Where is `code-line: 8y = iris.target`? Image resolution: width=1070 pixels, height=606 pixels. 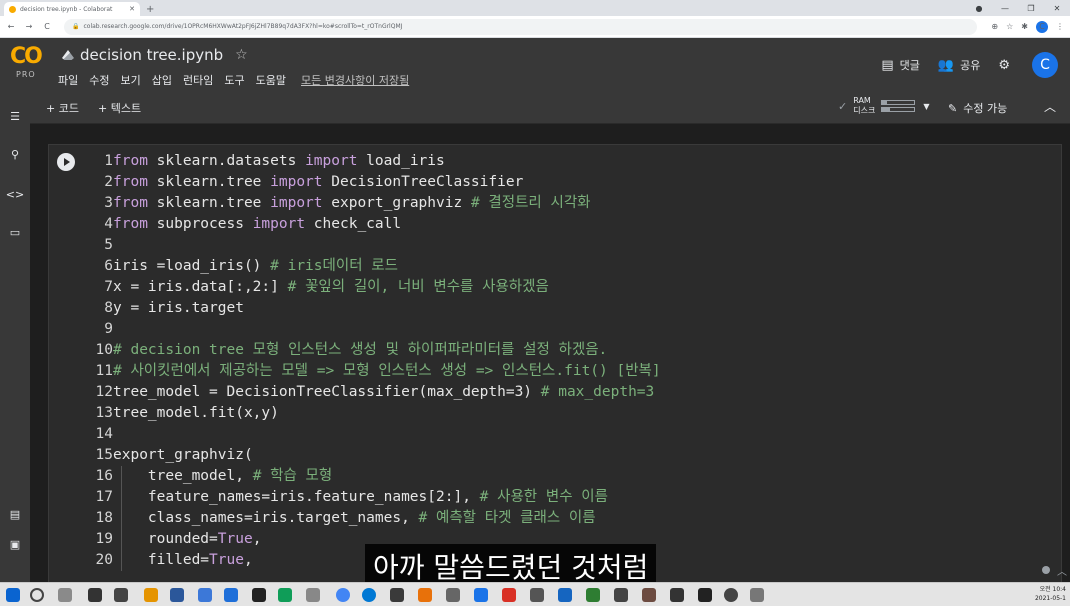 code-line: 8y = iris.target is located at coordinates (567, 308).